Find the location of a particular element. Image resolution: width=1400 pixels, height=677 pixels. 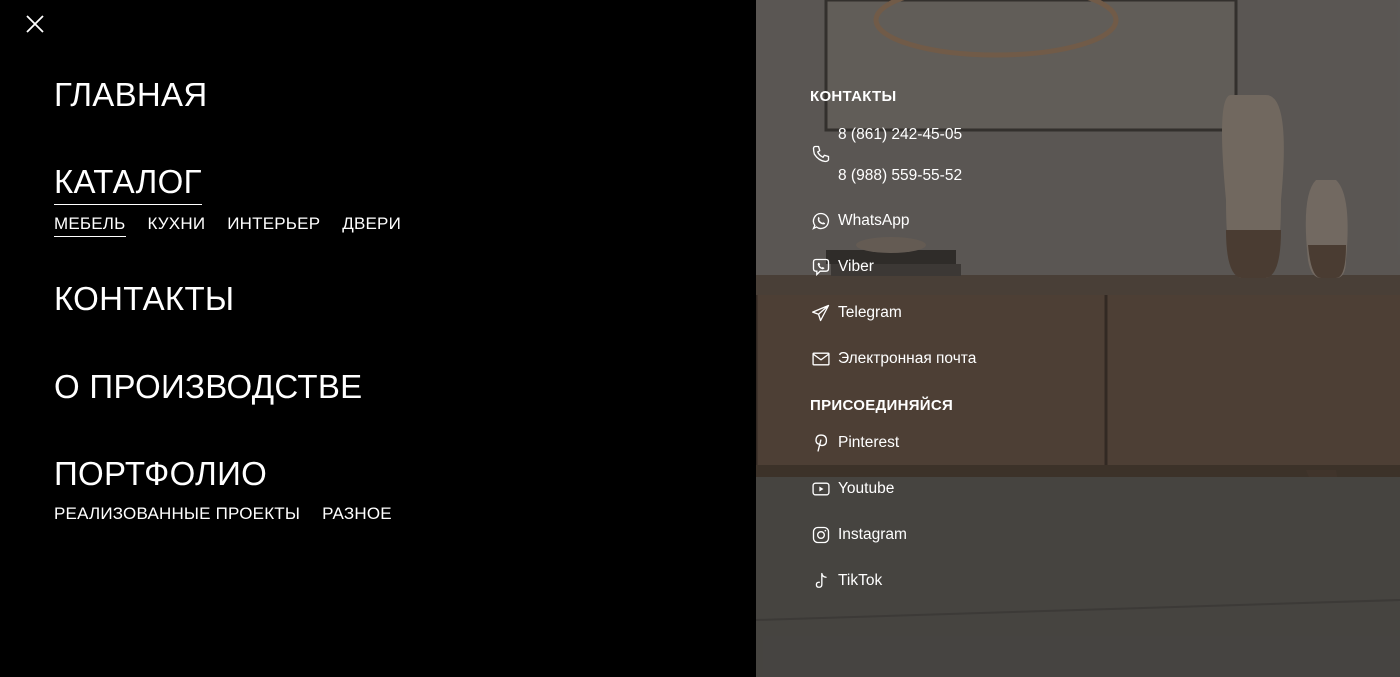

join-title: ПРИСОЕДИНЯЙСЯ is located at coordinates (882, 405).